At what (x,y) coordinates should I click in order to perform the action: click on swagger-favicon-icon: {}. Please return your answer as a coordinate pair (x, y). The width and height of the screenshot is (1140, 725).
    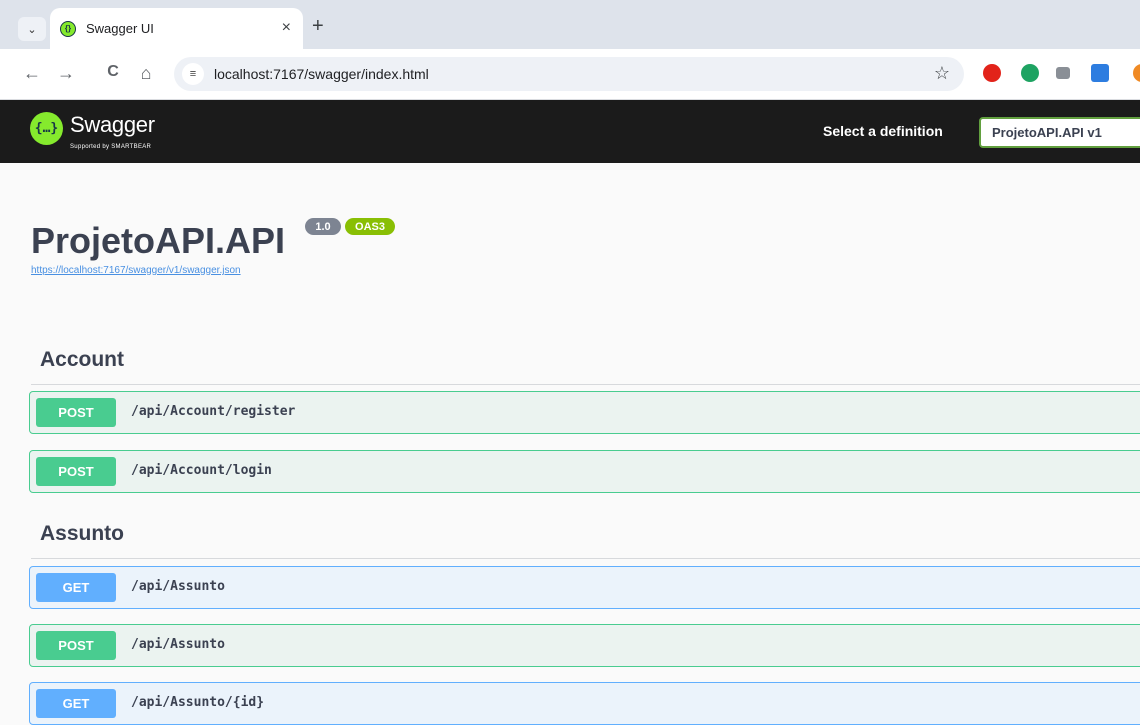
    Looking at the image, I should click on (68, 28).